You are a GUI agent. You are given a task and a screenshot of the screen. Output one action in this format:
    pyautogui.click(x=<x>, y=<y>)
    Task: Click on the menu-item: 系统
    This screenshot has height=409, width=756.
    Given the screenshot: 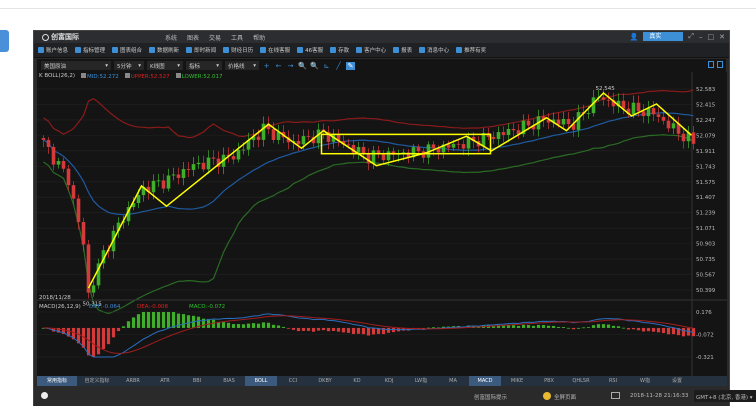 What is the action you would take?
    pyautogui.click(x=171, y=37)
    